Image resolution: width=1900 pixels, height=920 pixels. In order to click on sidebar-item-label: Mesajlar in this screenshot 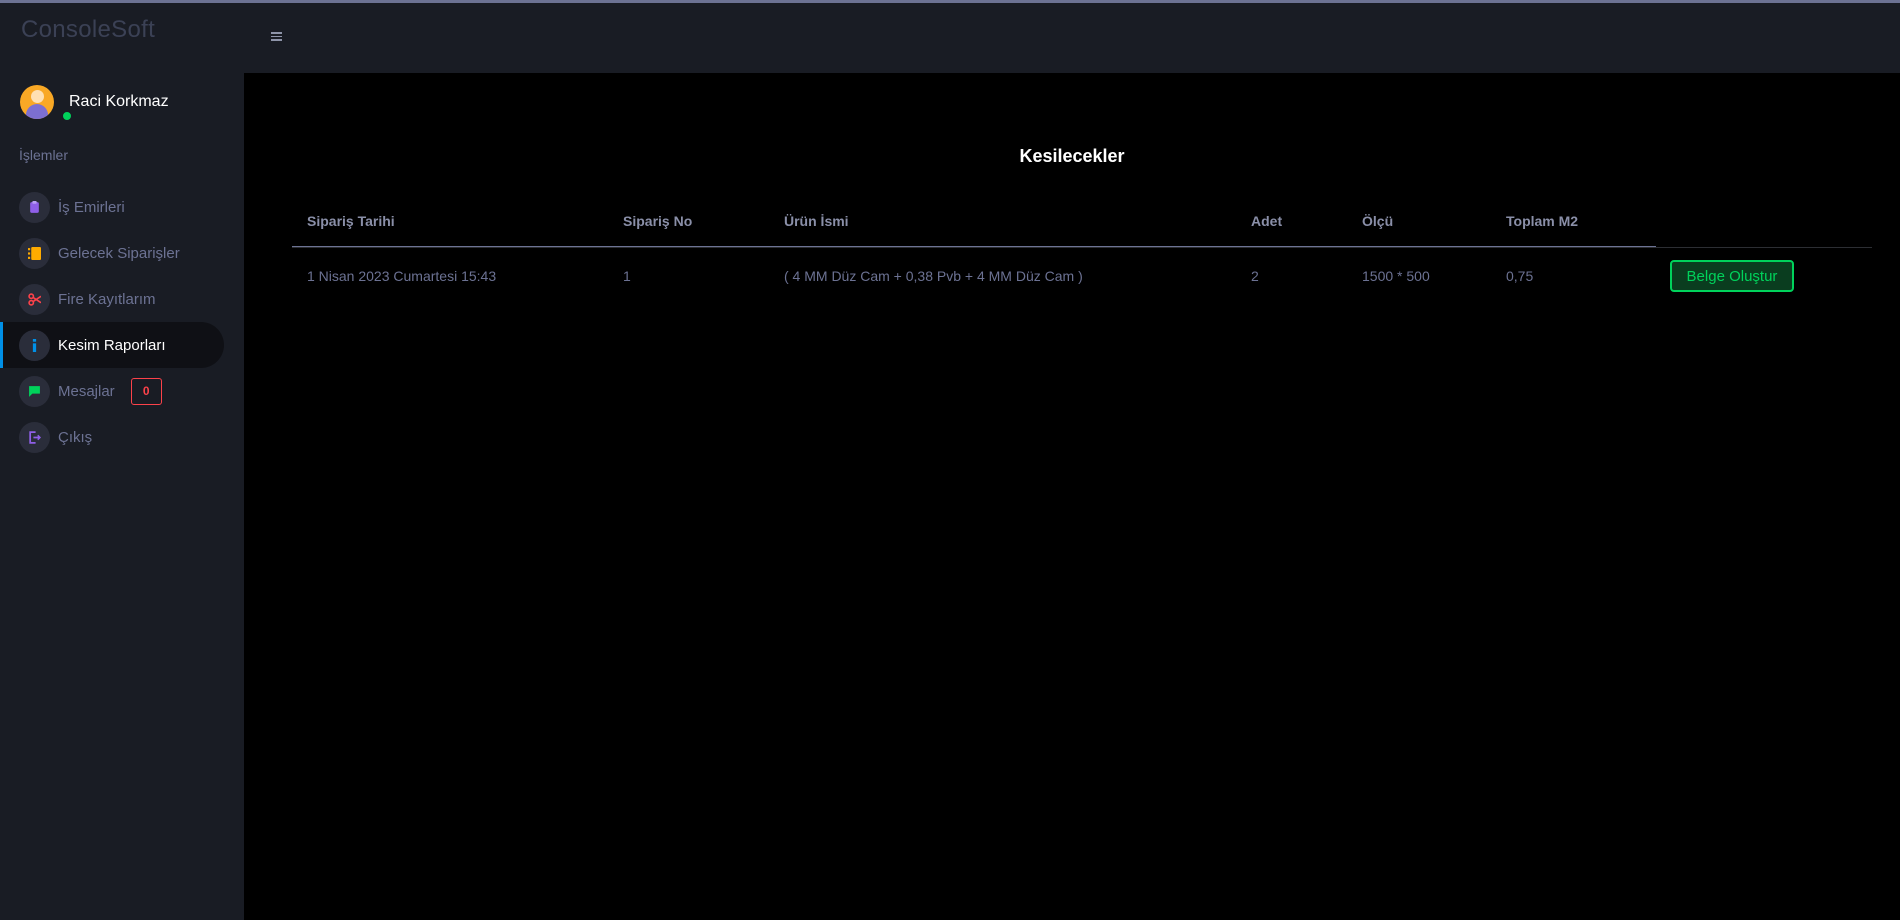, I will do `click(86, 391)`.